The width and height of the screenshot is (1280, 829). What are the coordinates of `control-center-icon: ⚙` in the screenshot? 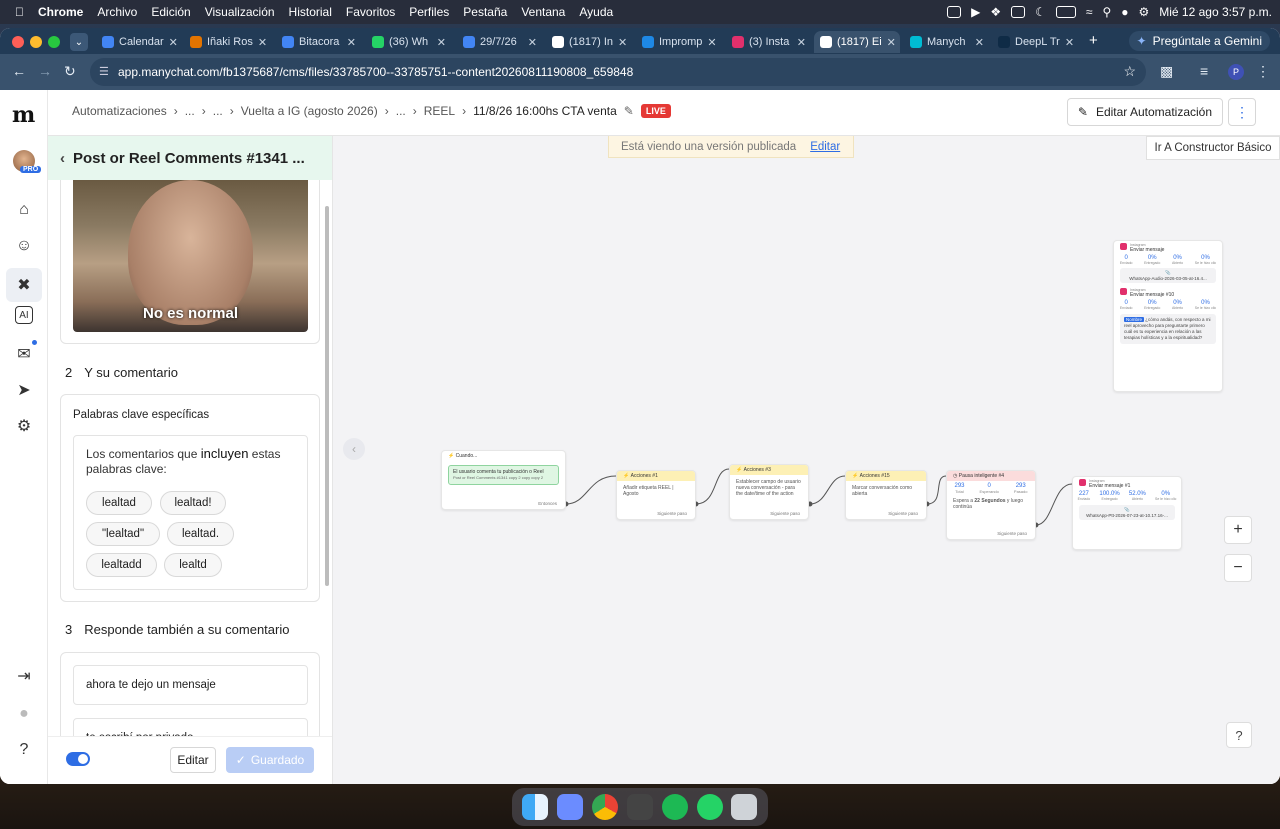 It's located at (1144, 12).